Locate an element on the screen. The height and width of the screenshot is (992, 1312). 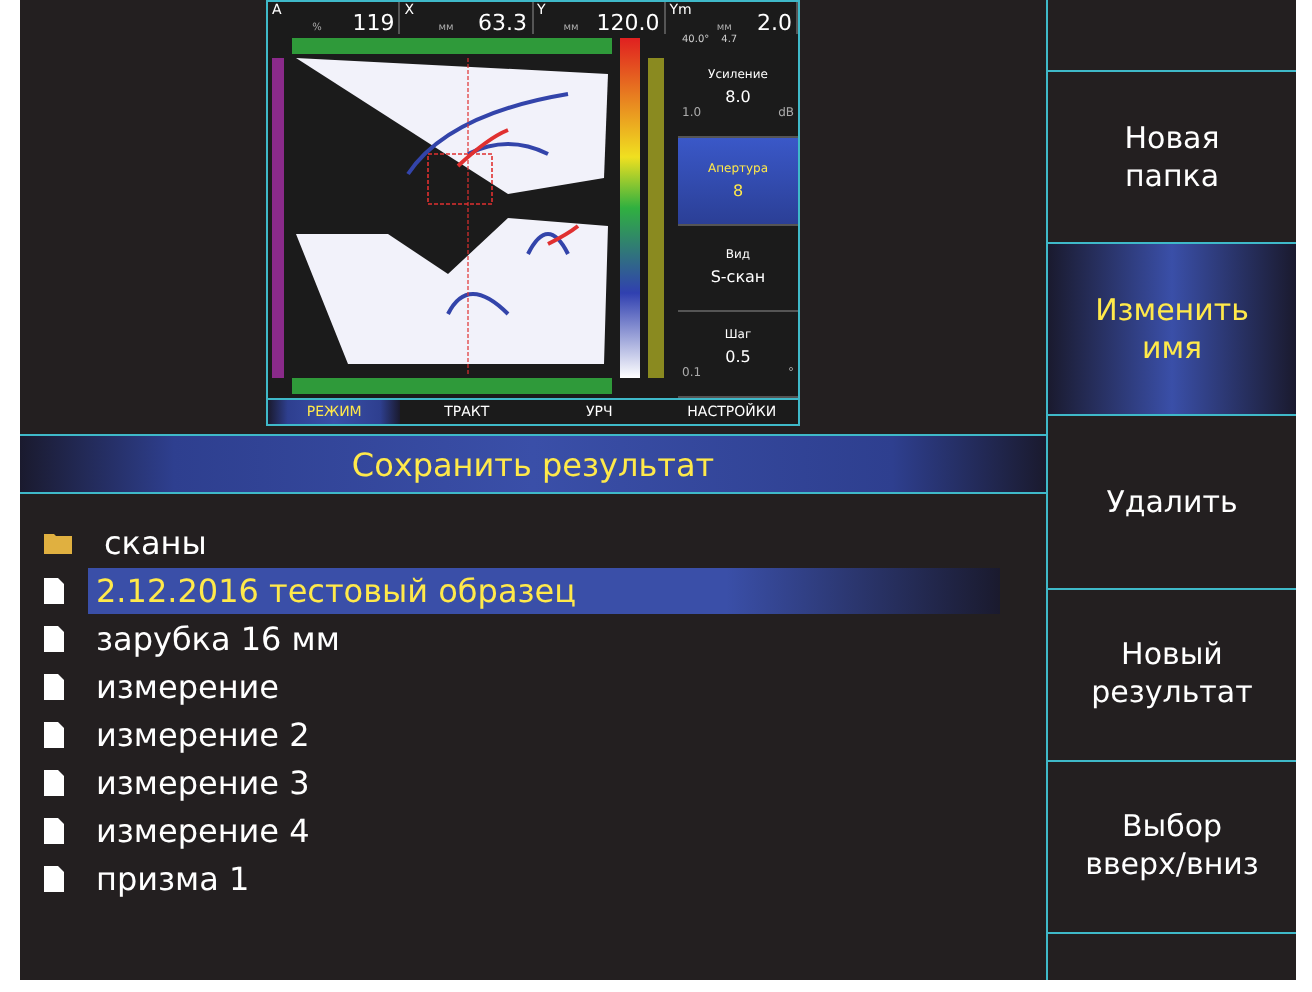
softkey-button: Изменить имя is located at coordinates (1172, 328).